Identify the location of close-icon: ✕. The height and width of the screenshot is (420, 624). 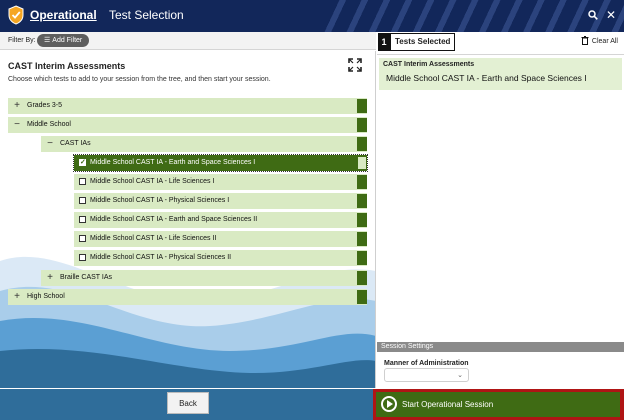
(611, 15).